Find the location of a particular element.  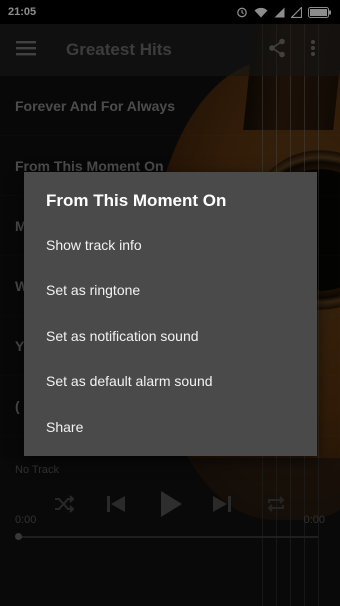

share-option: Share is located at coordinates (170, 427).